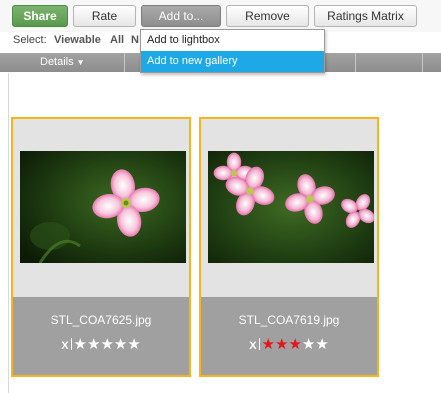 The image size is (441, 393). I want to click on rate-button: Rate, so click(104, 16).